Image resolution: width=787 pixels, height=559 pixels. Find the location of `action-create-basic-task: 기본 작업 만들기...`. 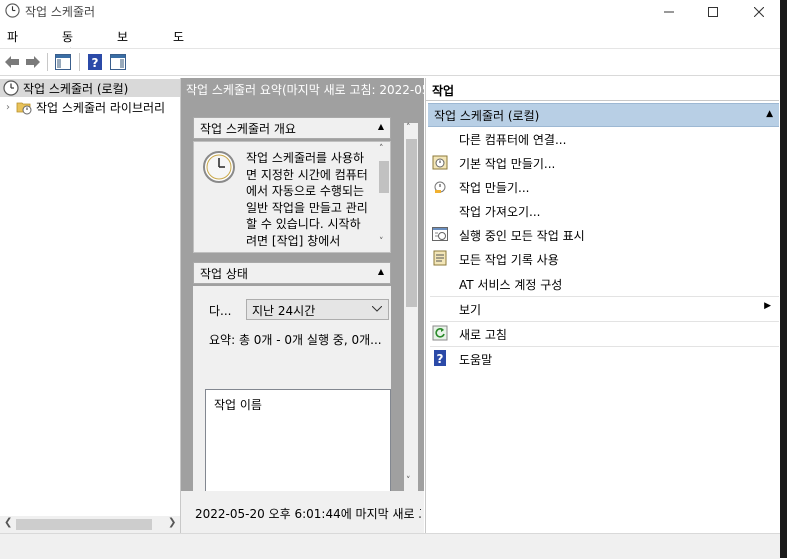

action-create-basic-task: 기본 작업 만들기... is located at coordinates (602, 162).